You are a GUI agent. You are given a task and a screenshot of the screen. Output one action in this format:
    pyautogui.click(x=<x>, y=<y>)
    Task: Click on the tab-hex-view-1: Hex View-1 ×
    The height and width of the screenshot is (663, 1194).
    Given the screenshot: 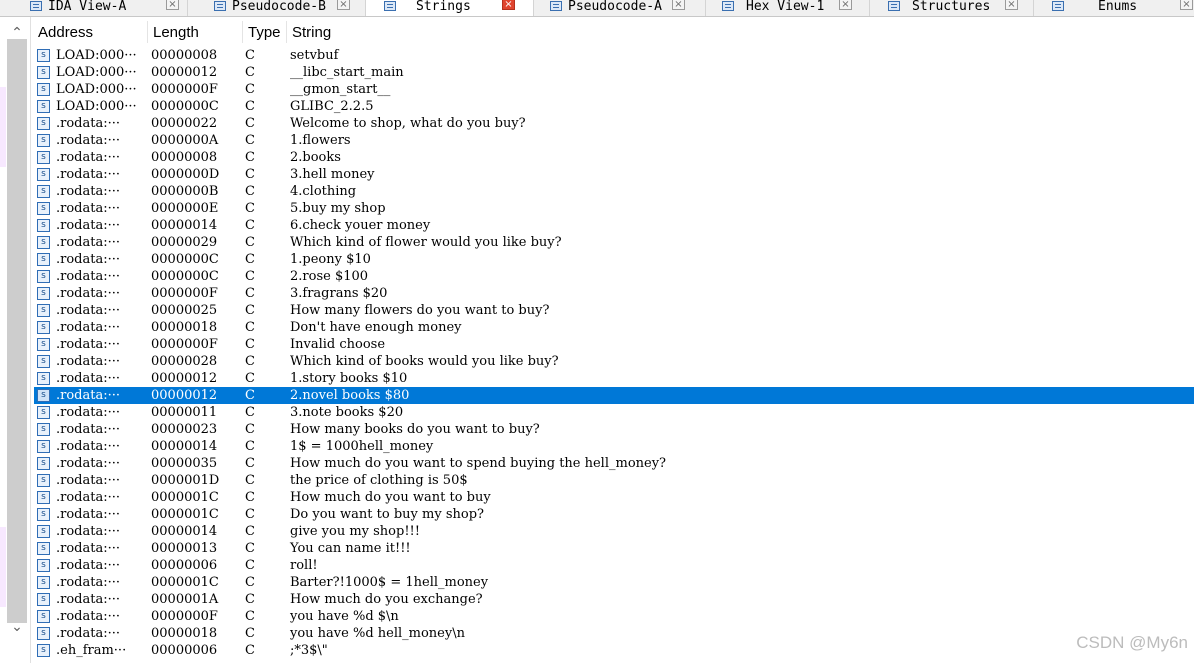 What is the action you would take?
    pyautogui.click(x=788, y=8)
    